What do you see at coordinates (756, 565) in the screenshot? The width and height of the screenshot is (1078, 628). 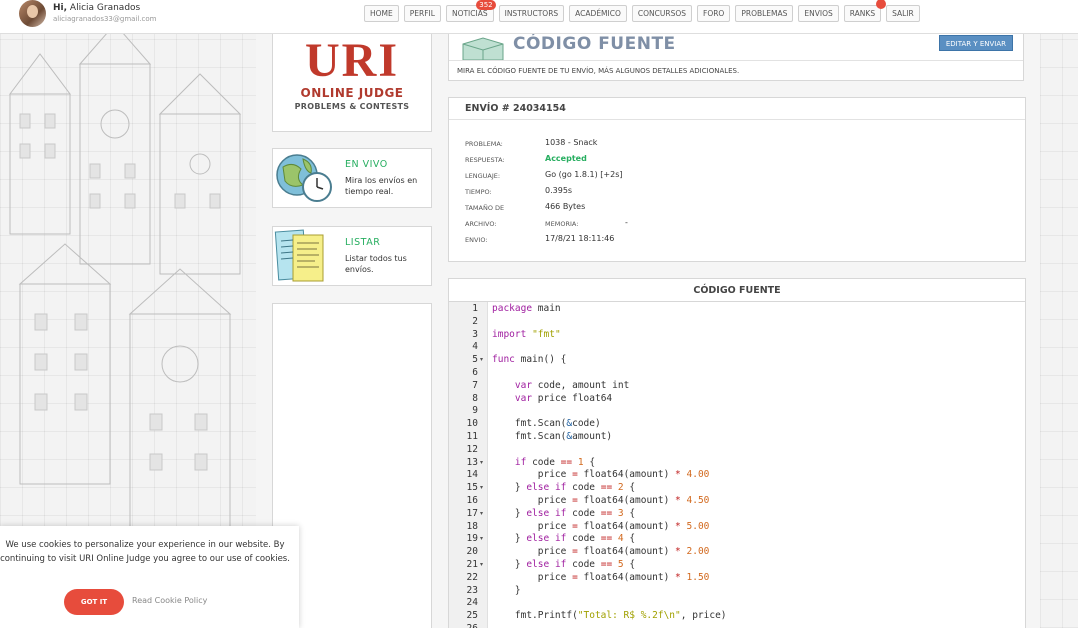 I see `code-line: } else if code == 5 {` at bounding box center [756, 565].